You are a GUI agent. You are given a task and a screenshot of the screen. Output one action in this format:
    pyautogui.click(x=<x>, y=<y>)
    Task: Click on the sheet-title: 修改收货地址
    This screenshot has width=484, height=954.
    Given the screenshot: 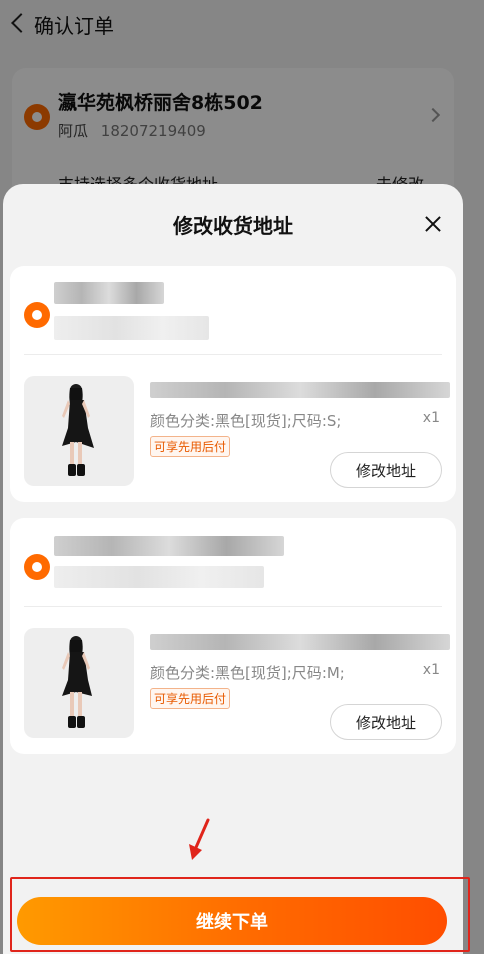 What is the action you would take?
    pyautogui.click(x=233, y=226)
    